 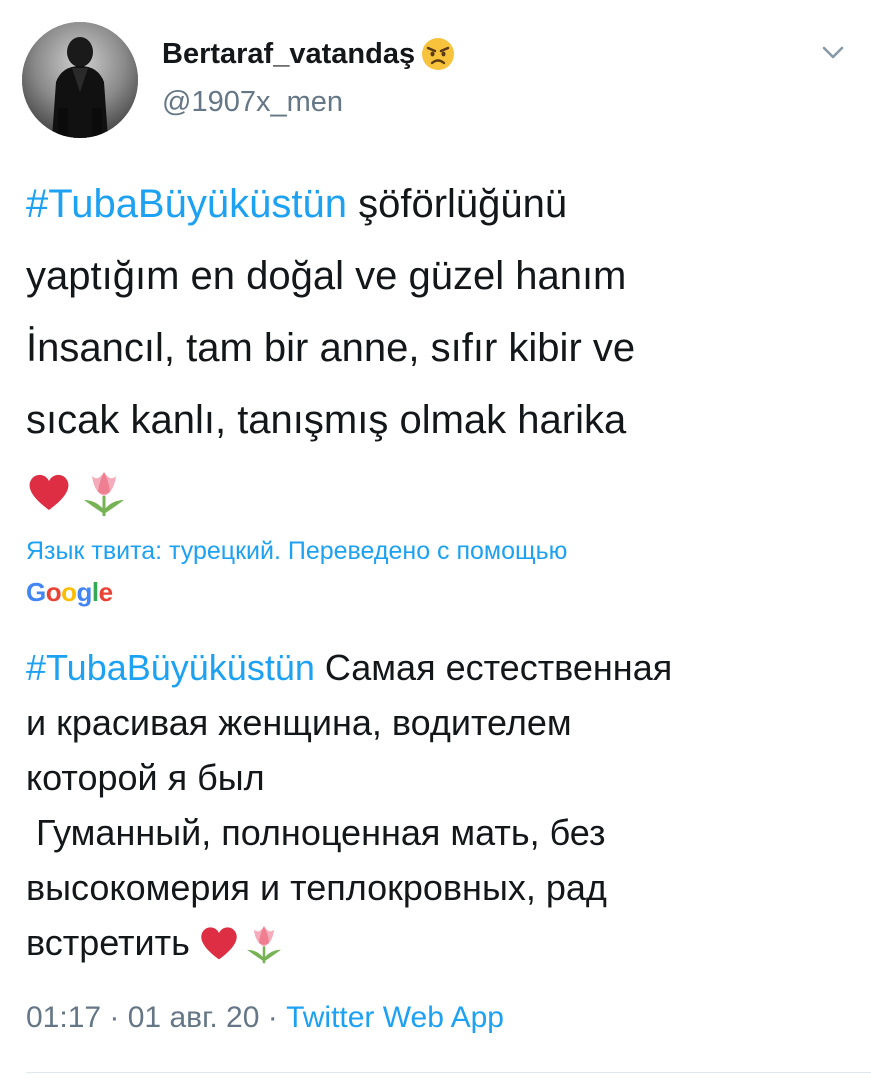 I want to click on display-name: Bertaraf_vatandaş, so click(x=288, y=54).